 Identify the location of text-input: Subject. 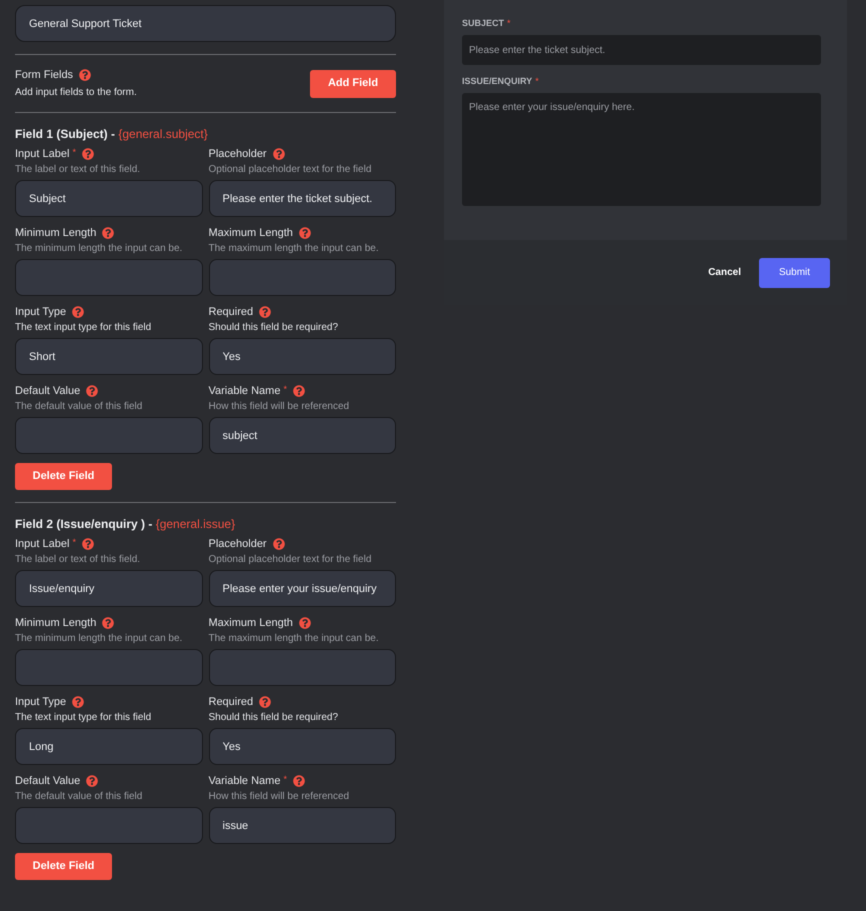
(108, 198).